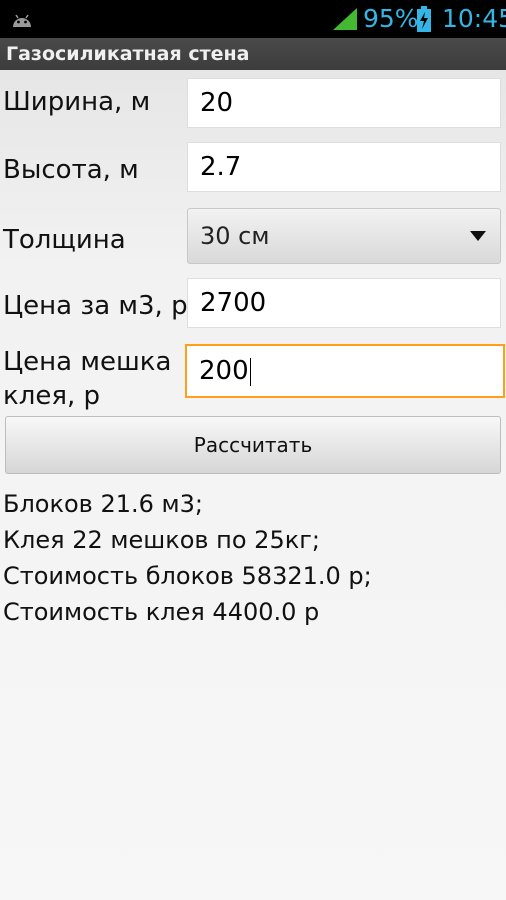 The image size is (506, 900). What do you see at coordinates (345, 371) in the screenshot?
I see `glue-price-field: 200` at bounding box center [345, 371].